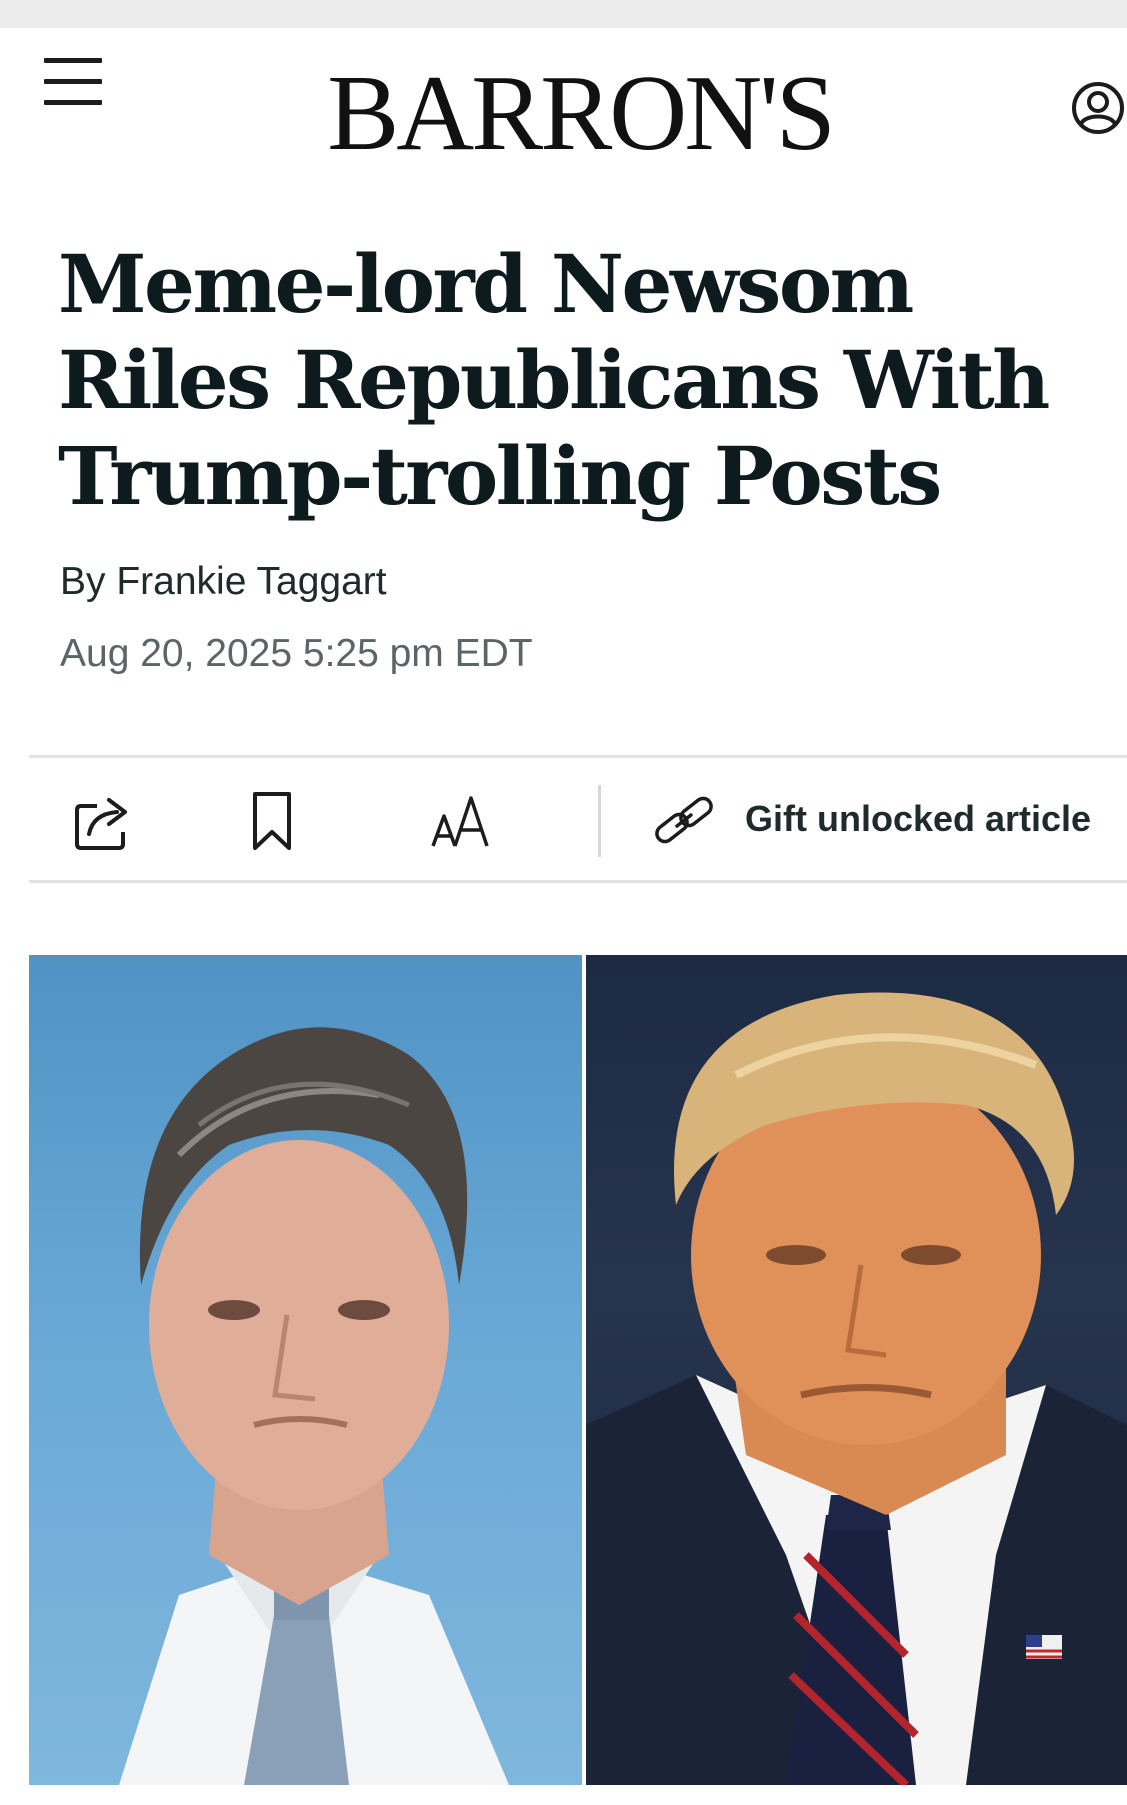 Image resolution: width=1127 pixels, height=1805 pixels. What do you see at coordinates (684, 820) in the screenshot?
I see `link-icon` at bounding box center [684, 820].